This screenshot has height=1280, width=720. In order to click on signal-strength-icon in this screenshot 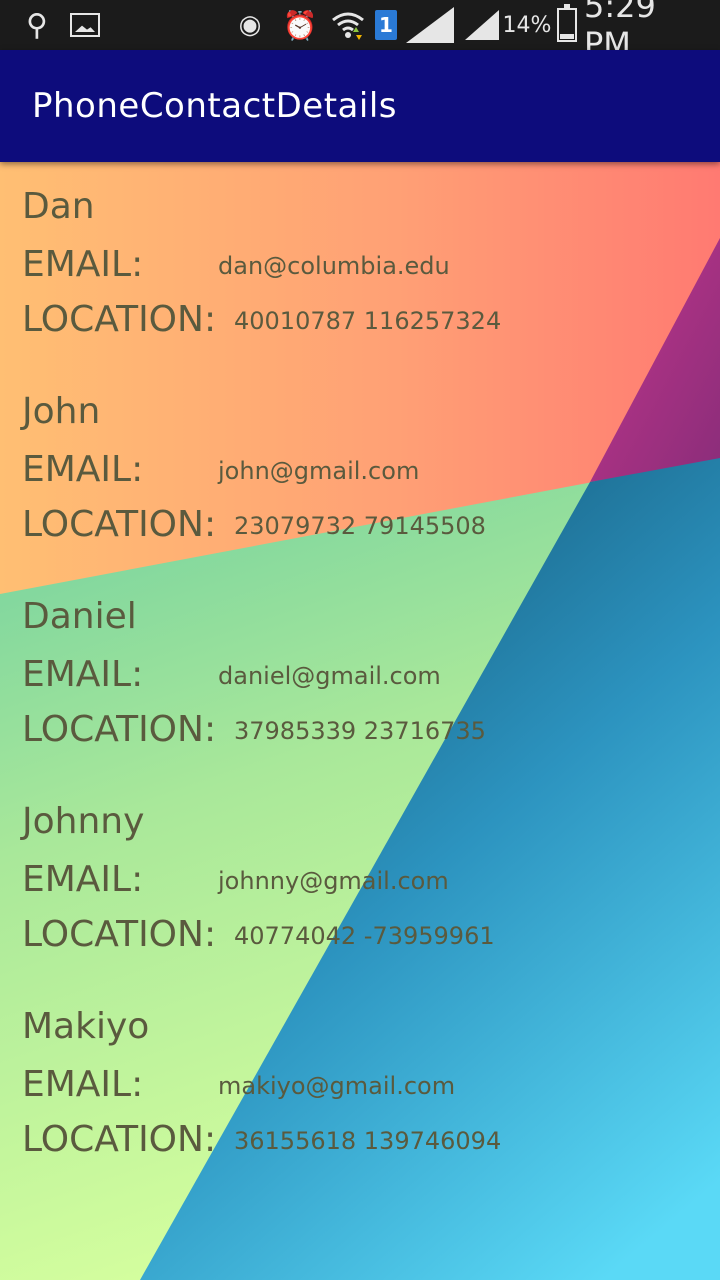, I will do `click(430, 25)`.